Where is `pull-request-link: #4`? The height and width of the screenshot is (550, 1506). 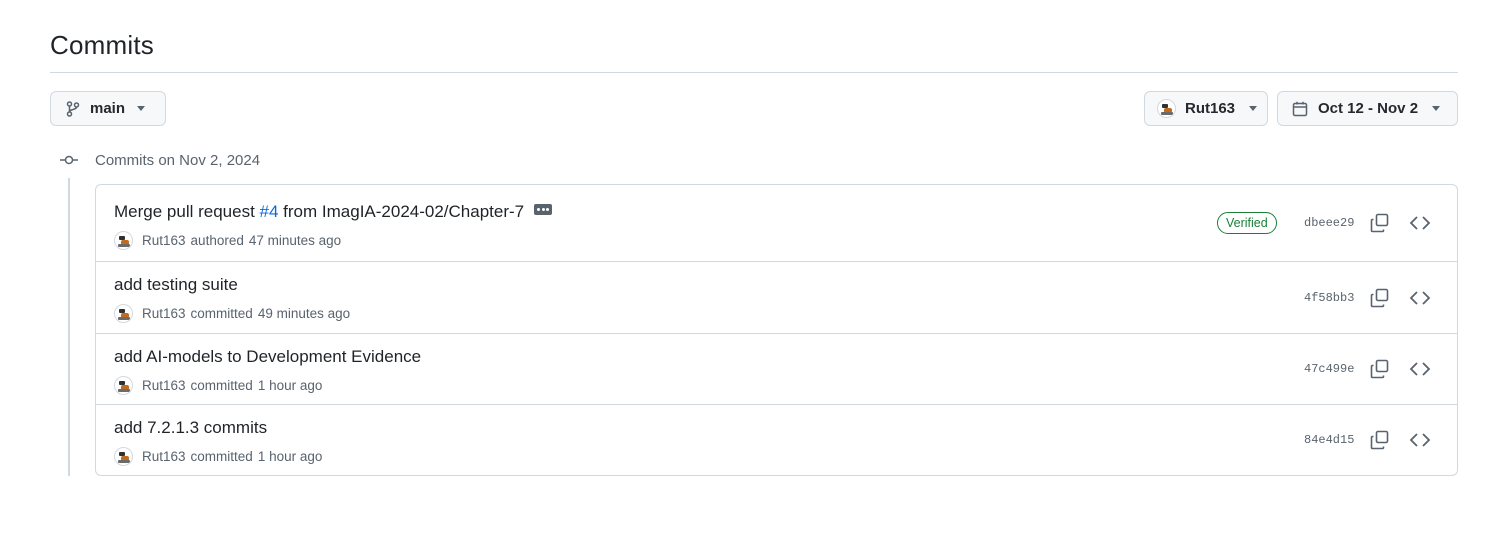 pull-request-link: #4 is located at coordinates (269, 211).